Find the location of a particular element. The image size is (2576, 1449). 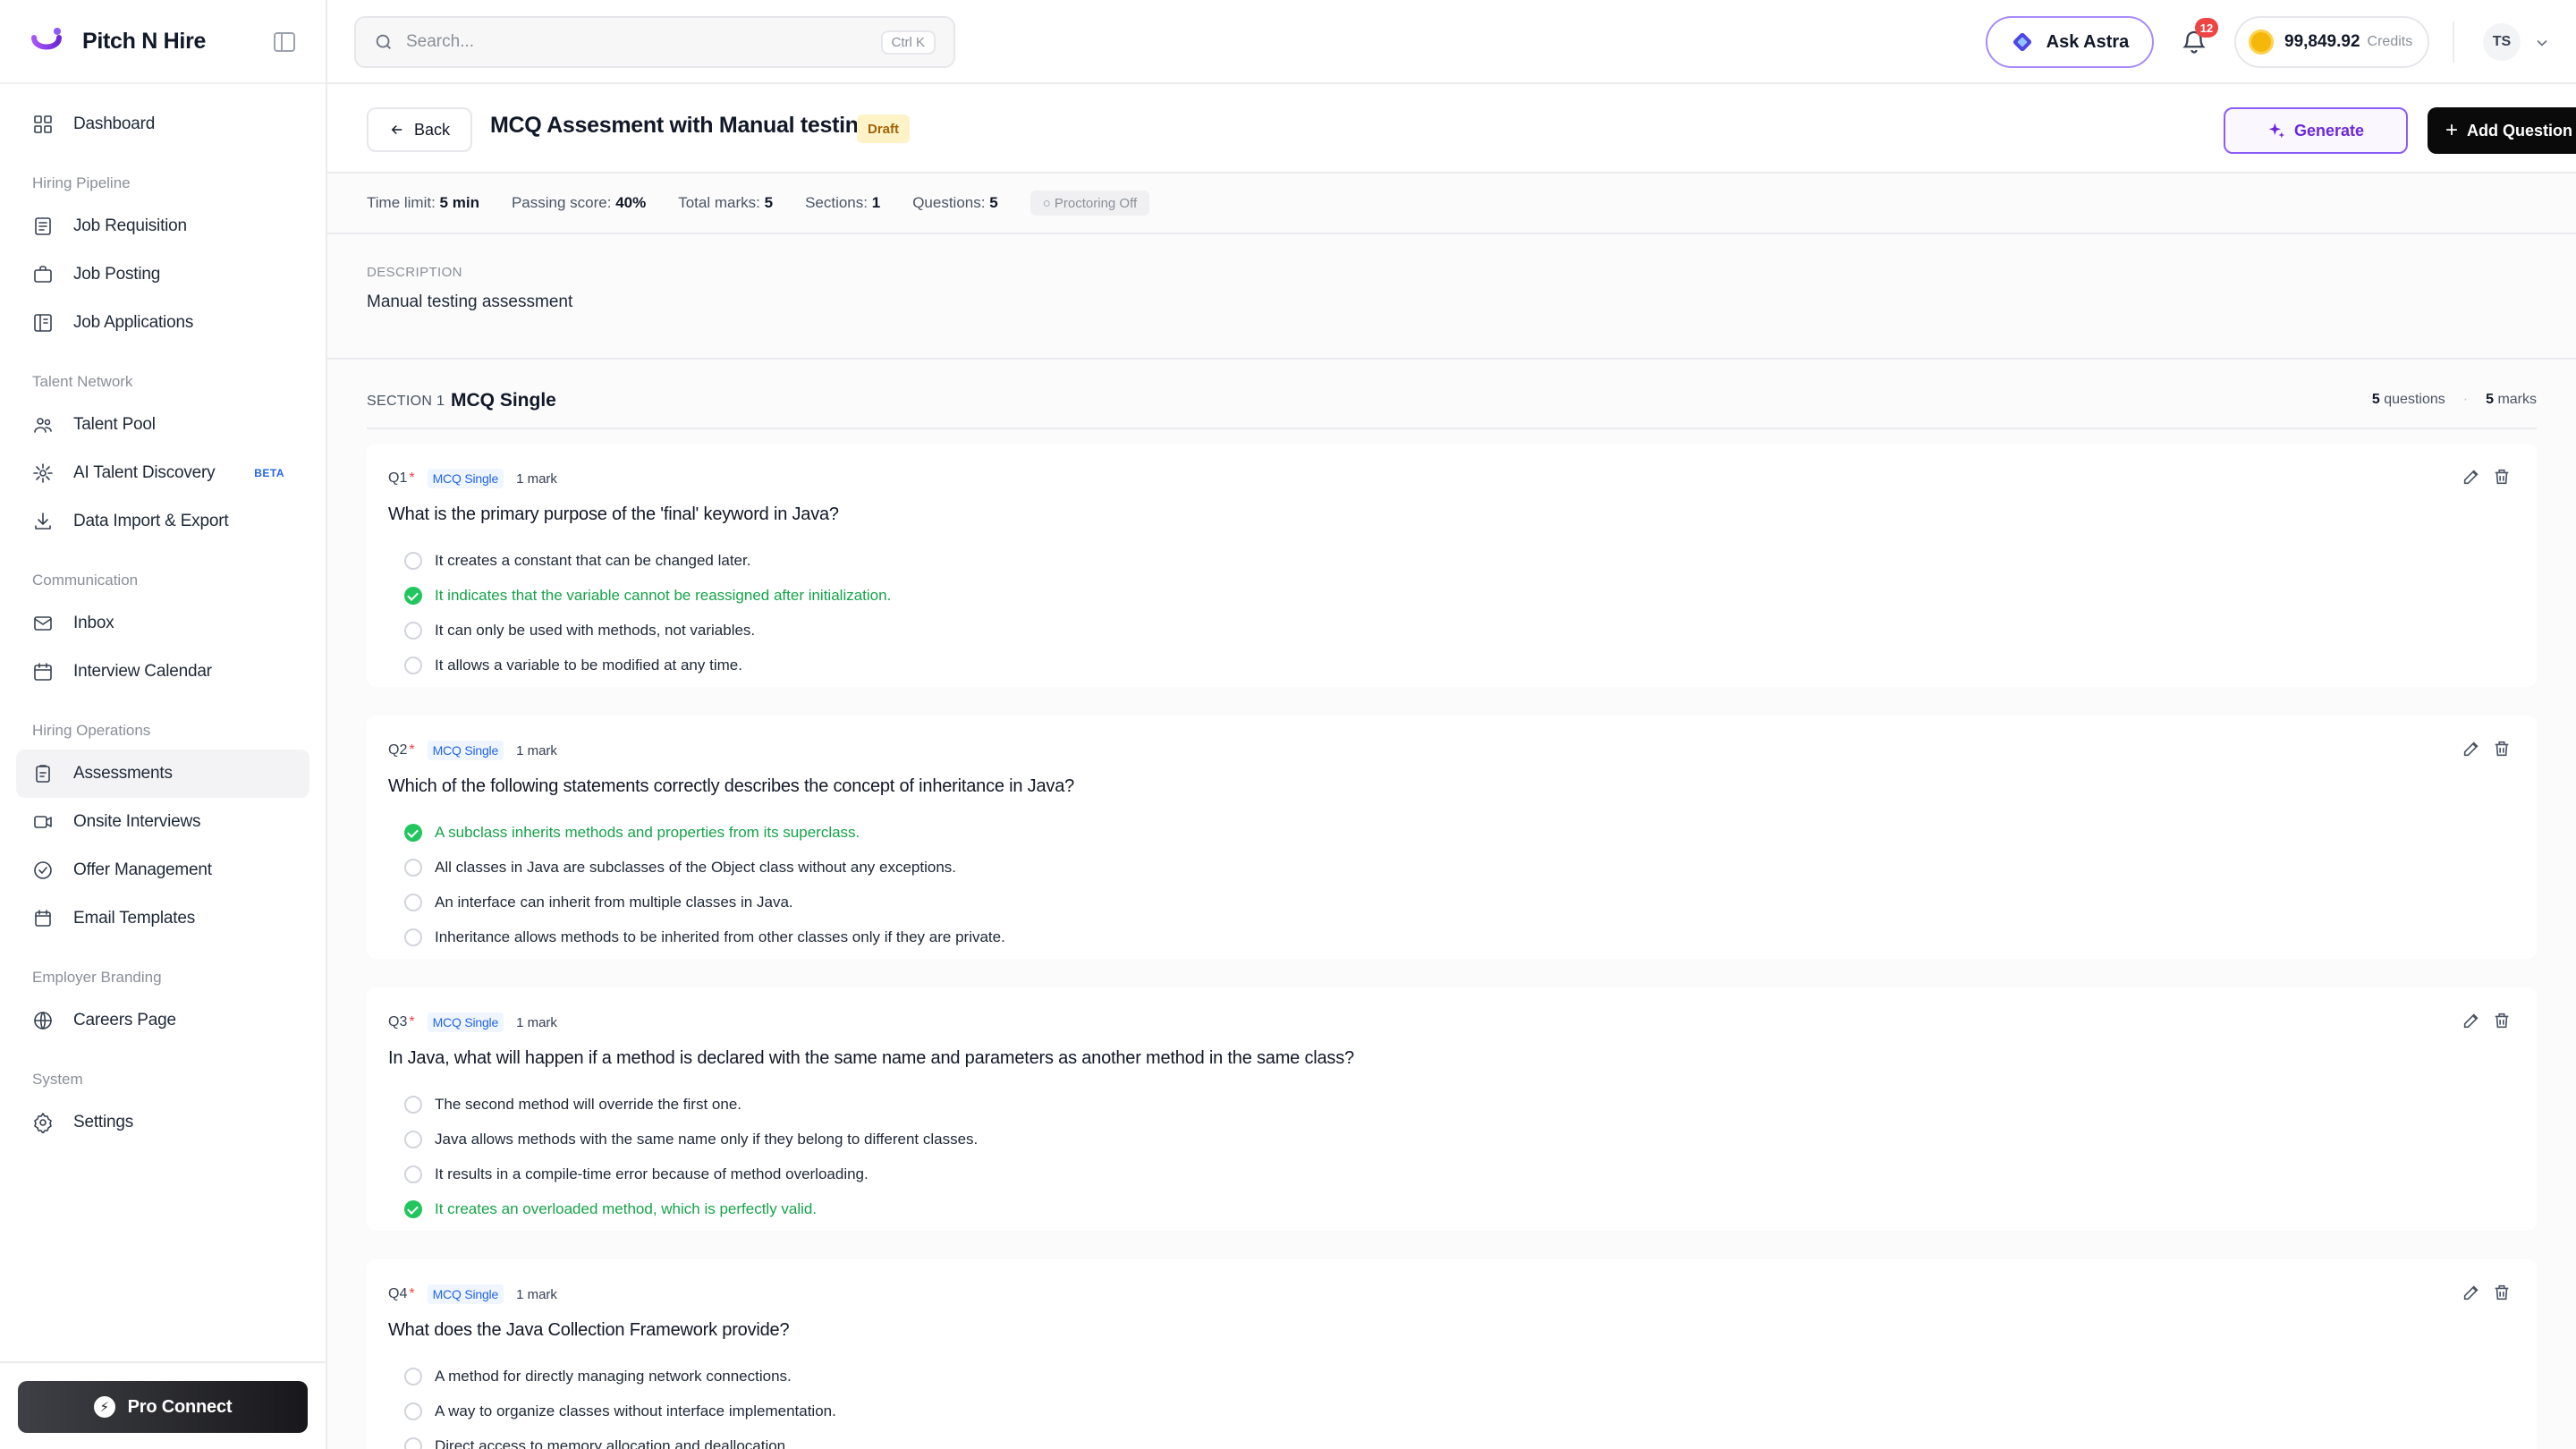

search-box: Ctrl K is located at coordinates (654, 42).